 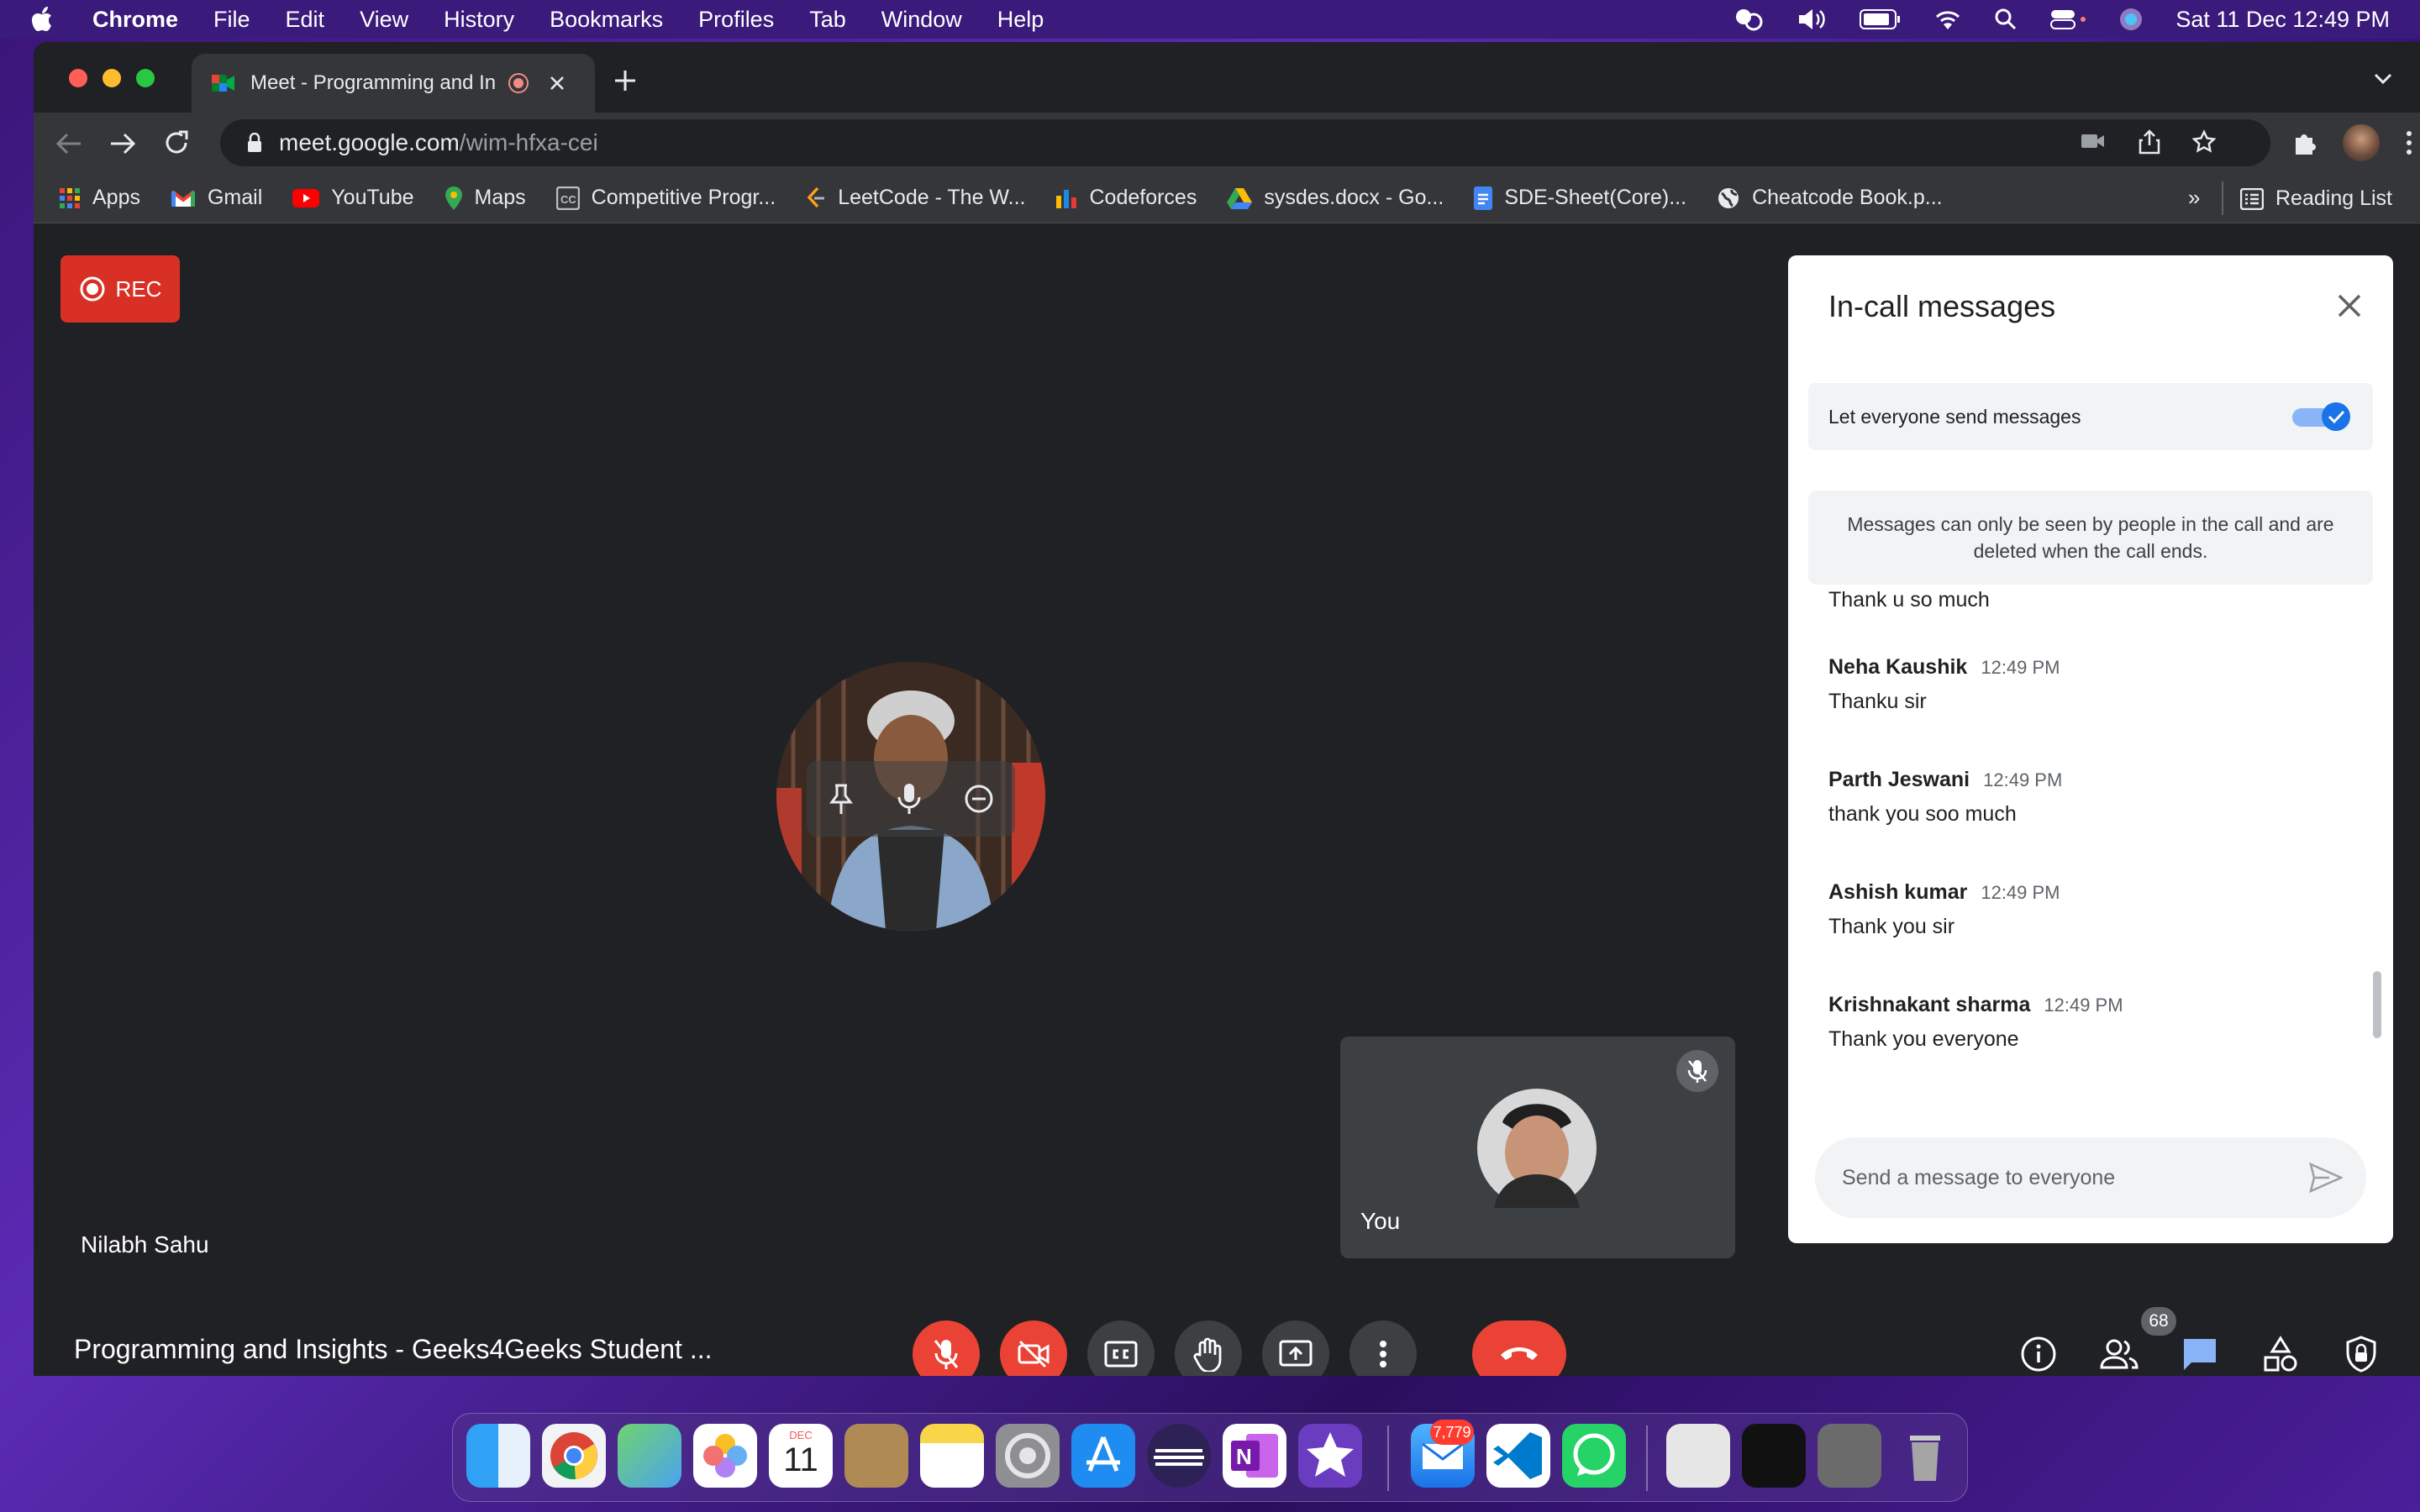 I want to click on more-options-button, so click(x=1383, y=1348).